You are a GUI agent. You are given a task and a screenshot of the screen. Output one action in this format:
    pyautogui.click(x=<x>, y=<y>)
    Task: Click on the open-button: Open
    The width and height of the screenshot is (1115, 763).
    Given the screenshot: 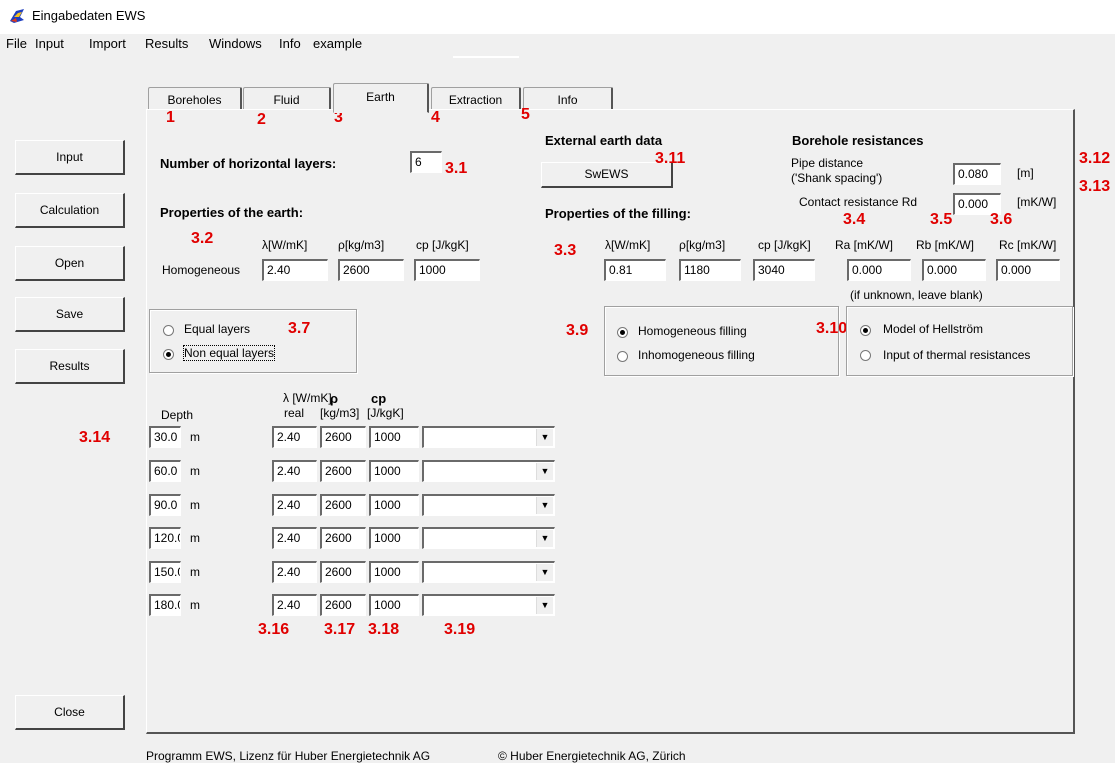 What is the action you would take?
    pyautogui.click(x=70, y=263)
    